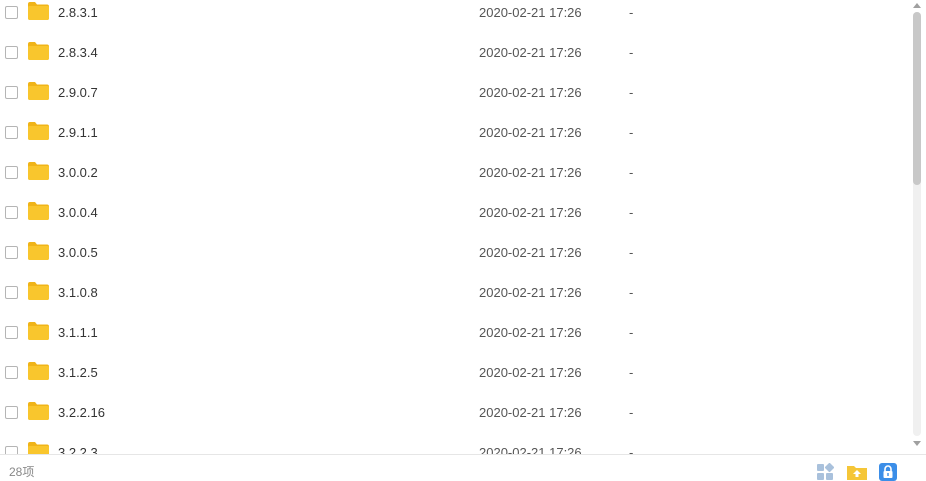 Image resolution: width=926 pixels, height=481 pixels. What do you see at coordinates (455, 213) in the screenshot?
I see `file-row: 3.0.0.4 2020-02-21 17:26 -` at bounding box center [455, 213].